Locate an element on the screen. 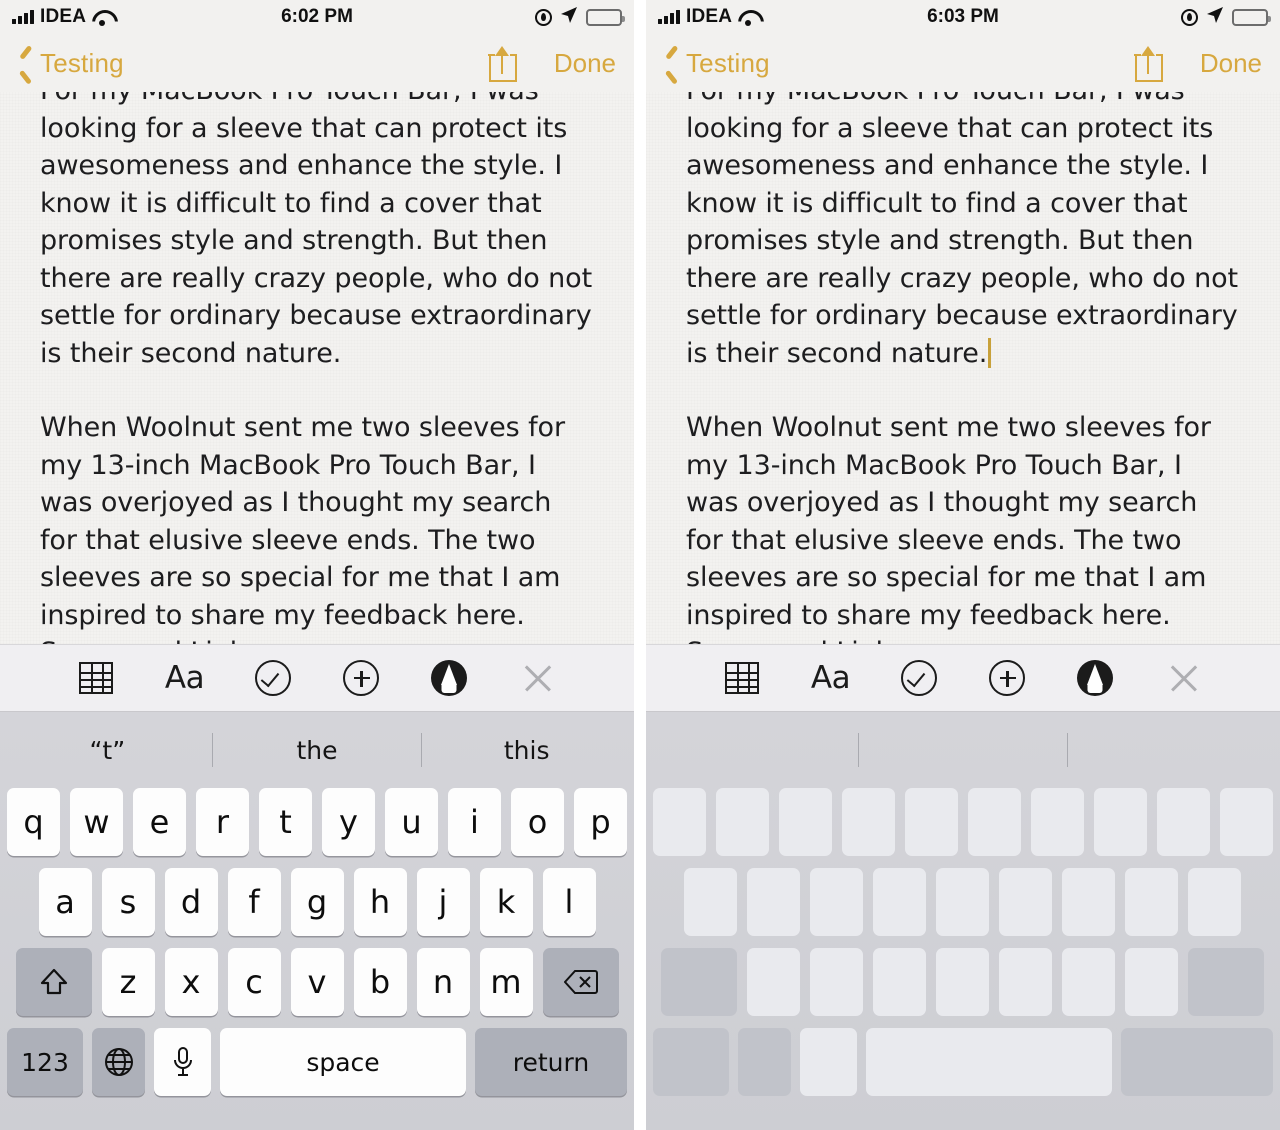 This screenshot has width=1280, height=1130. key-f is located at coordinates (900, 902).